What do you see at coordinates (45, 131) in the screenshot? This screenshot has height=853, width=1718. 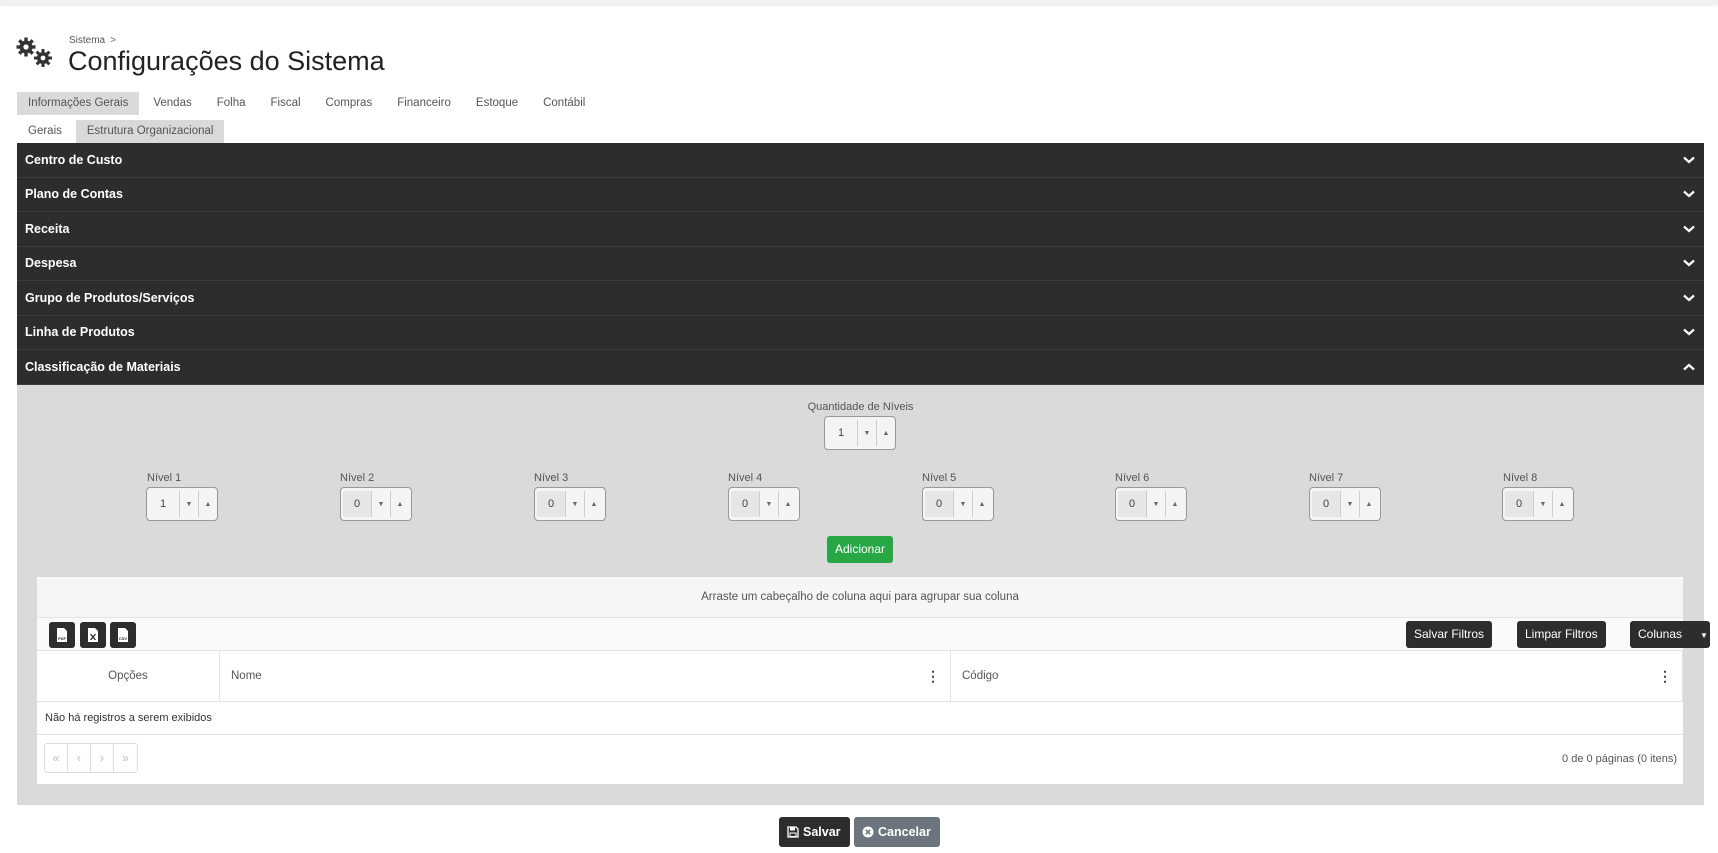 I see `subtab-gerais: Gerais` at bounding box center [45, 131].